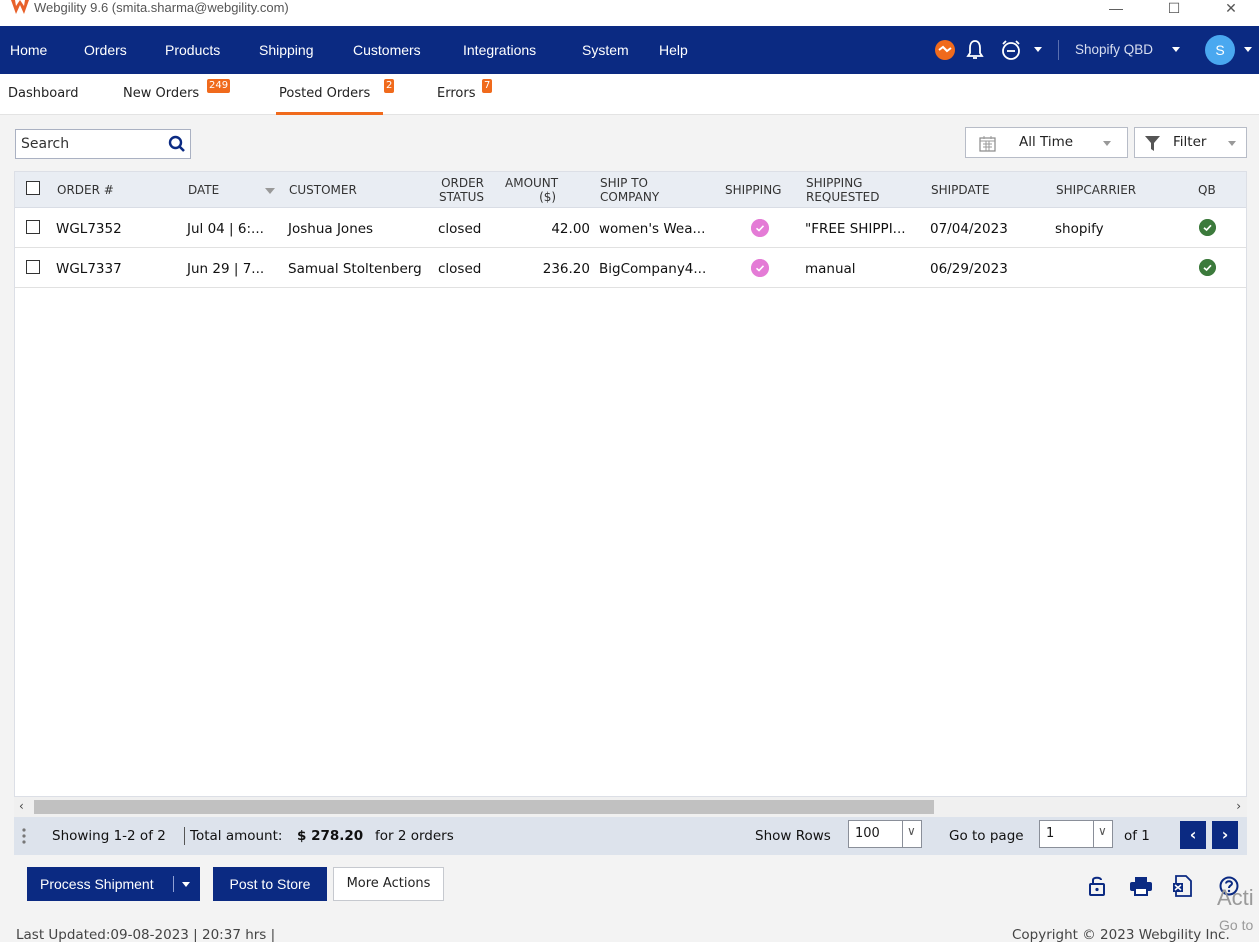 Image resolution: width=1259 pixels, height=942 pixels. Describe the element at coordinates (388, 884) in the screenshot. I see `more-actions-button: More Actions` at that location.